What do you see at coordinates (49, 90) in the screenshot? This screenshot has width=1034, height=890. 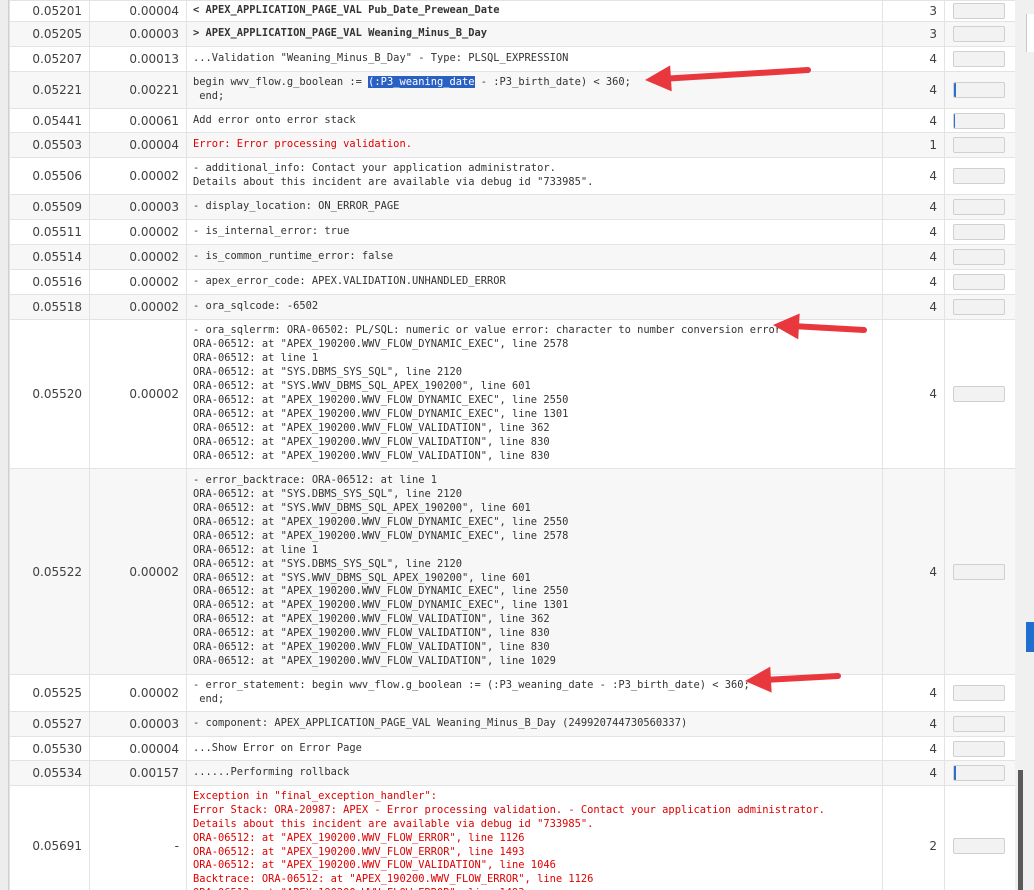 I see `elapsed-cell: 0.05221` at bounding box center [49, 90].